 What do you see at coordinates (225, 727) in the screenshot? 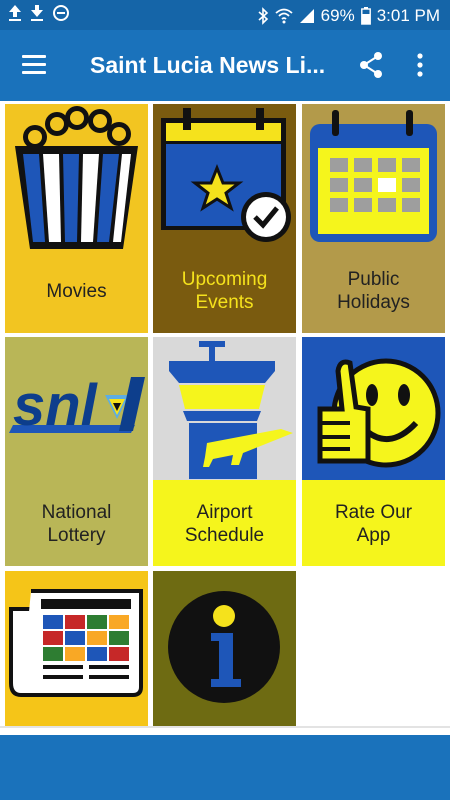
I see `divider` at bounding box center [225, 727].